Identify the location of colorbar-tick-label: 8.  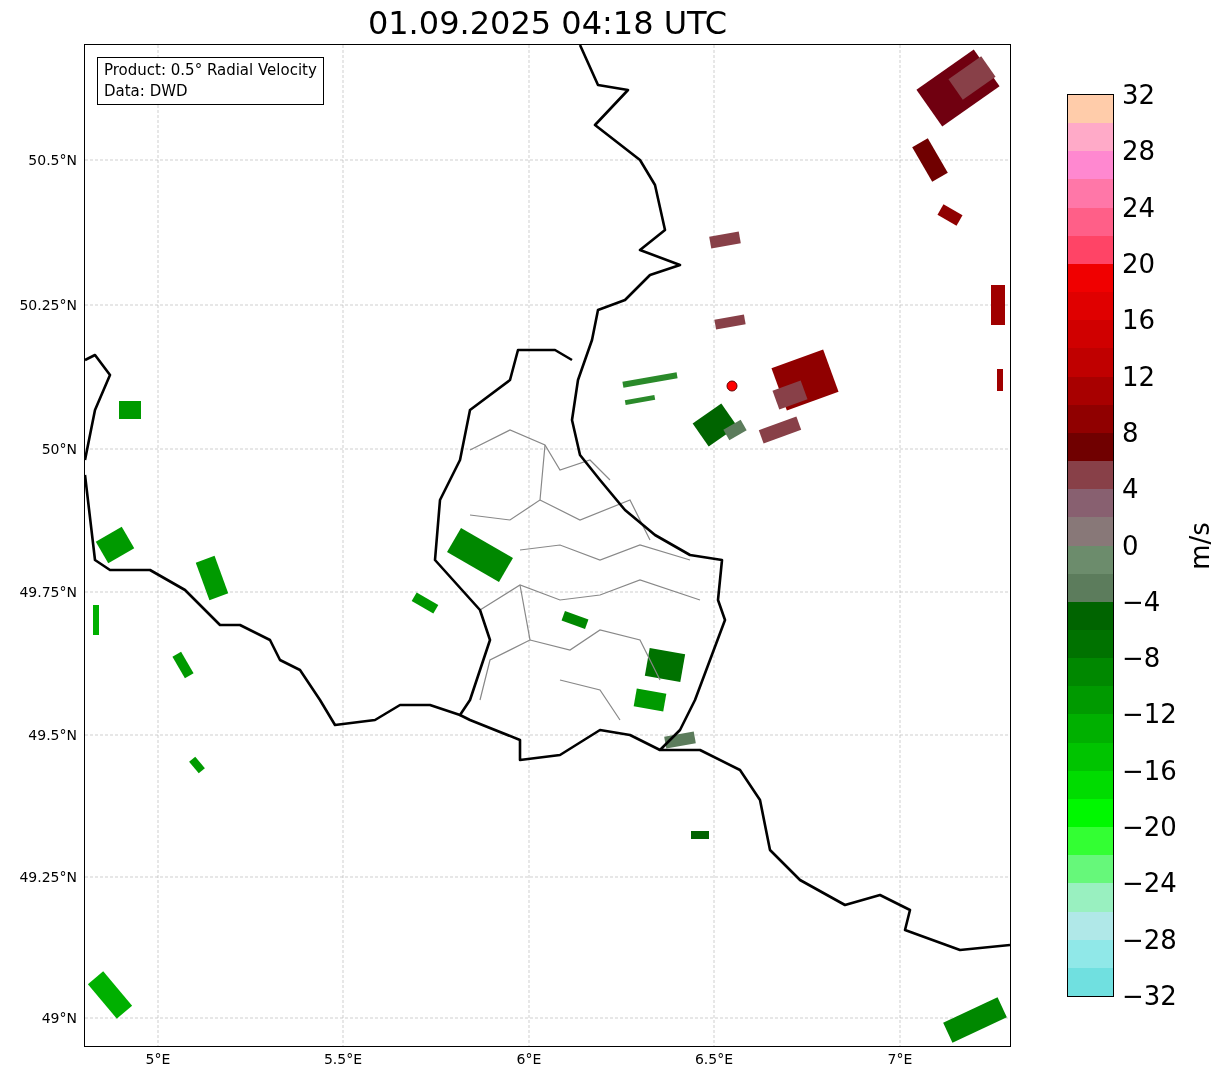
(1130, 432).